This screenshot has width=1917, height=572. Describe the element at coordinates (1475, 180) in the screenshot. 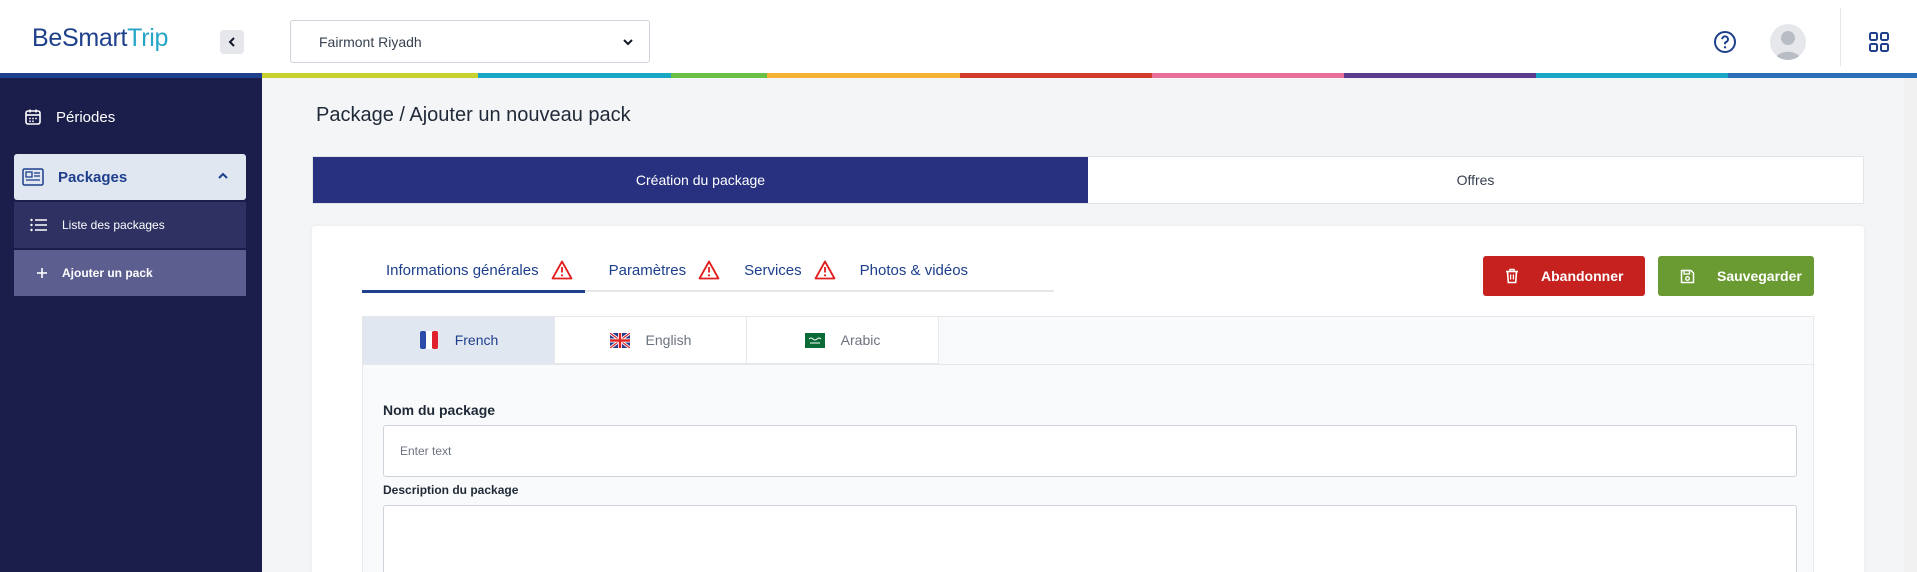

I see `step-offres: Offres` at that location.